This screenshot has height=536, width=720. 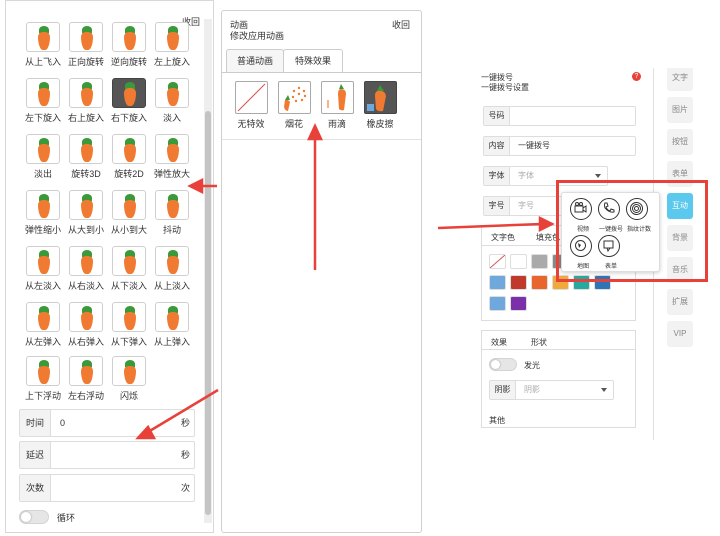 I want to click on arrow-head-presets, so click(x=195, y=186).